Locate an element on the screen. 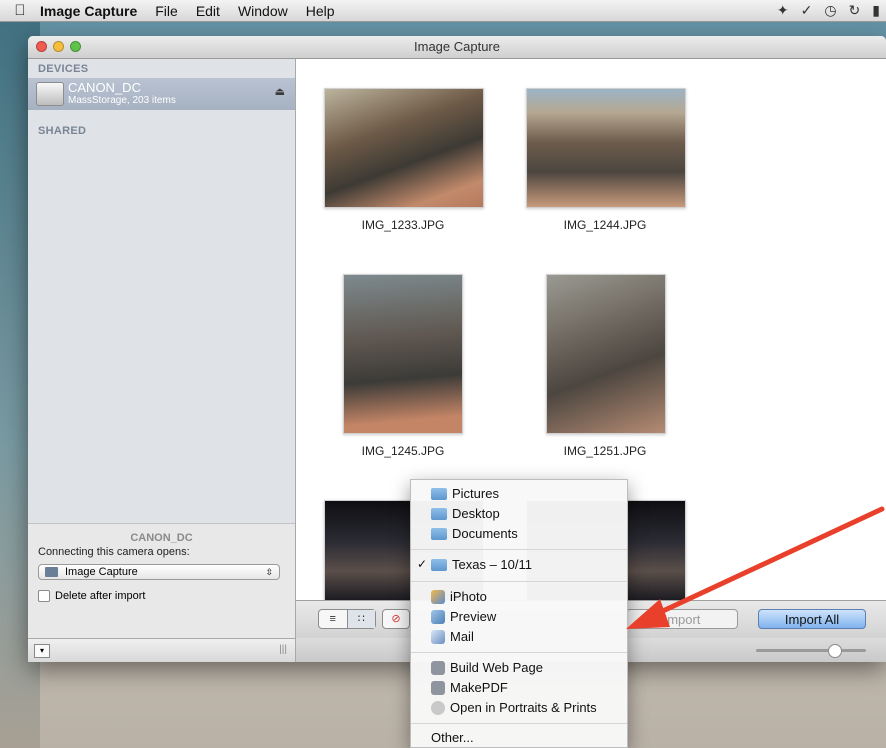 The image size is (886, 748). shared-header: SHARED is located at coordinates (62, 131).